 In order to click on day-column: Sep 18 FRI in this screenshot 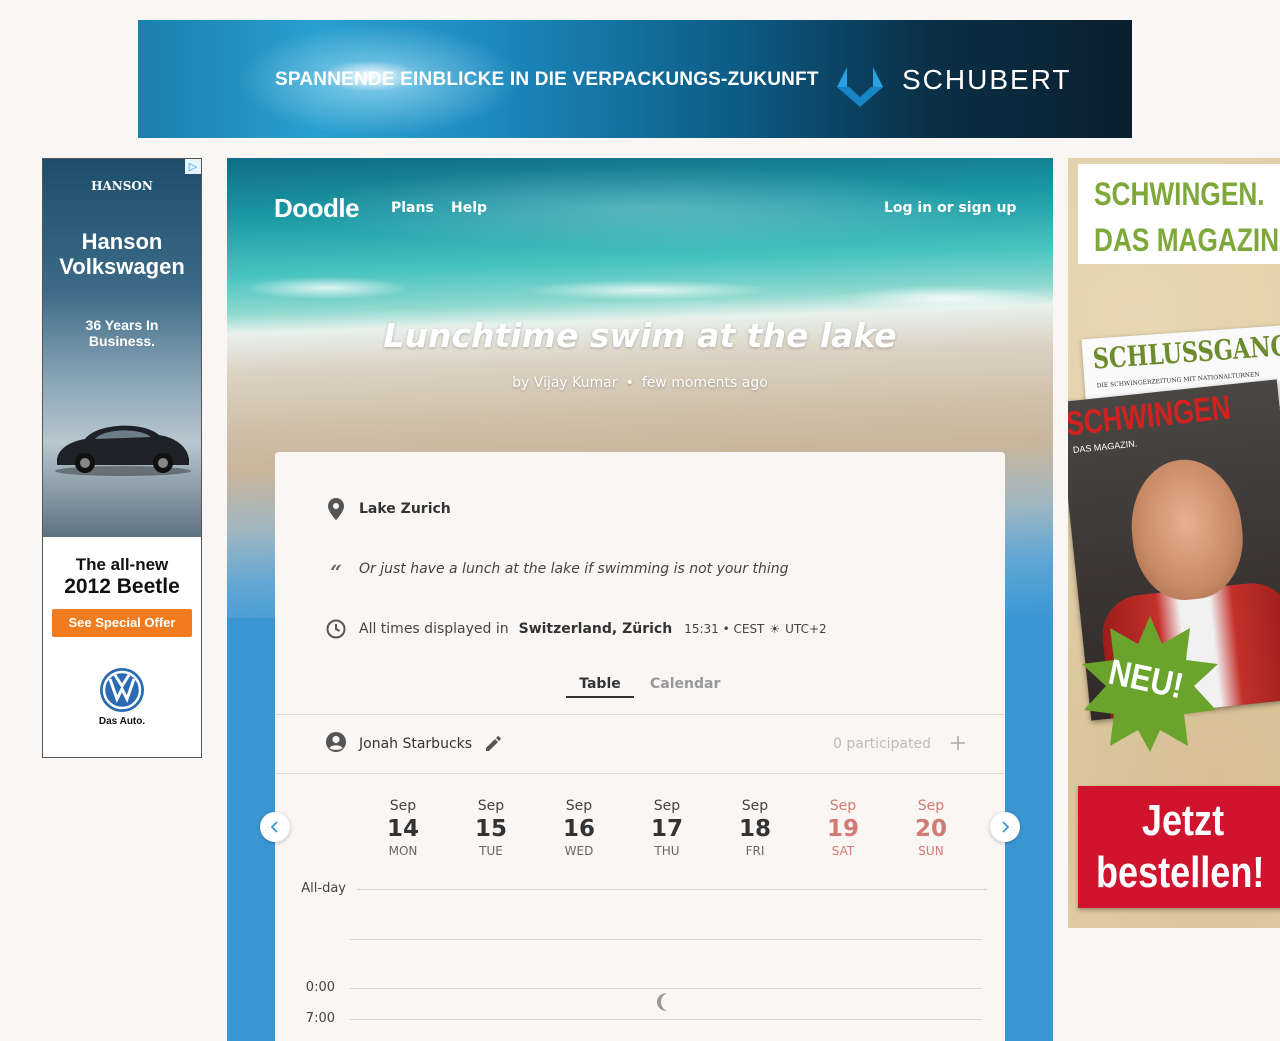, I will do `click(755, 828)`.